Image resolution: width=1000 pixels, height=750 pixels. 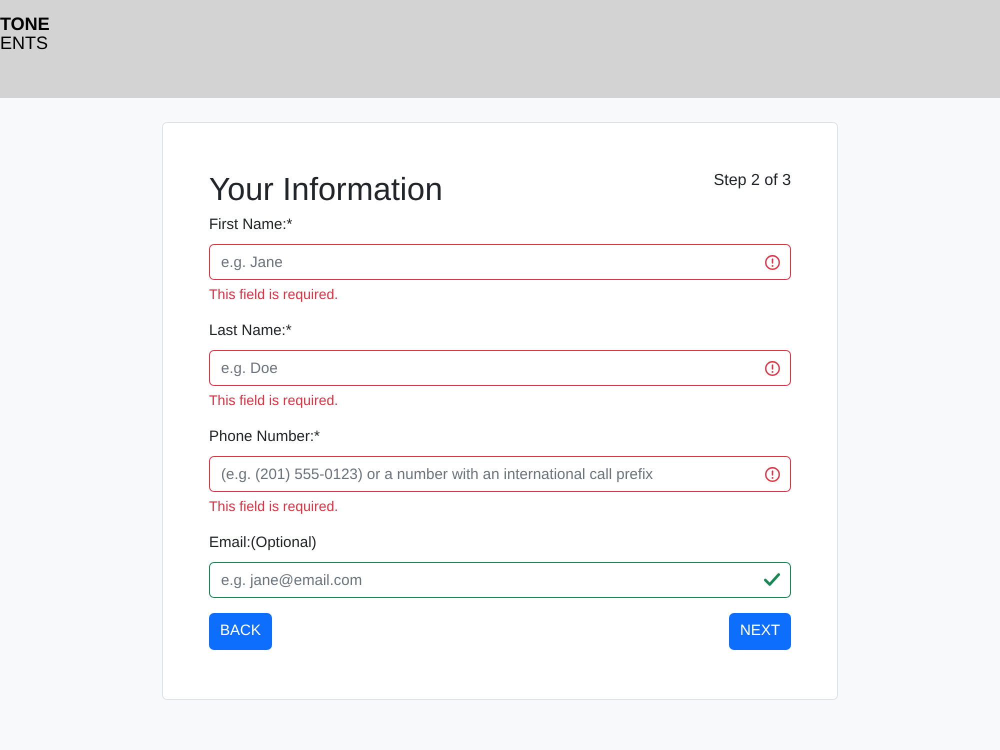 What do you see at coordinates (752, 181) in the screenshot?
I see `step-indicator: Step 2 of 3` at bounding box center [752, 181].